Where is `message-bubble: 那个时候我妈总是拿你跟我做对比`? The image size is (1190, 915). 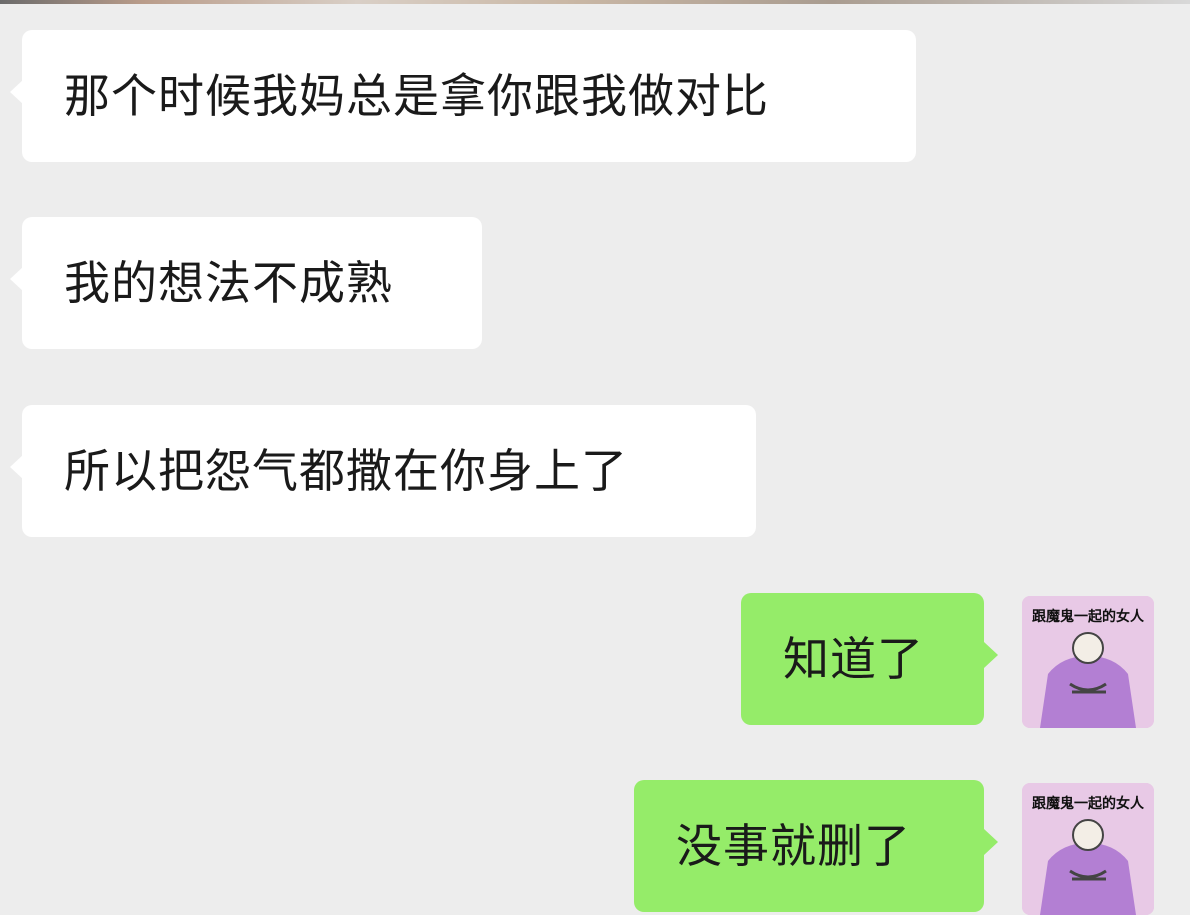
message-bubble: 那个时候我妈总是拿你跟我做对比 is located at coordinates (469, 96).